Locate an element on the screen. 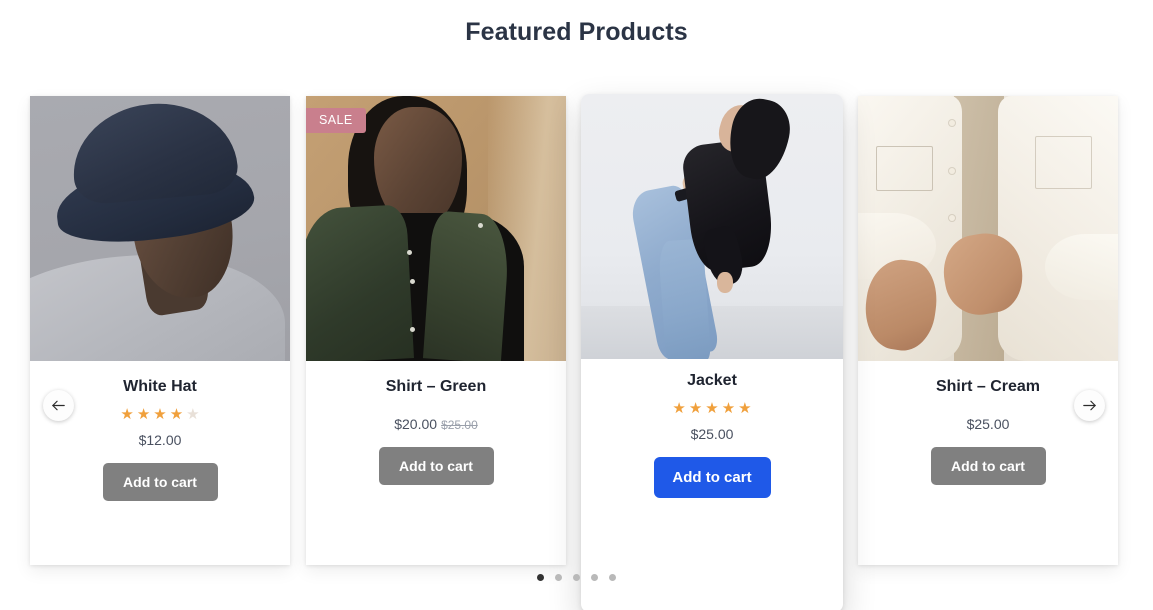  product-photo-shirt-green is located at coordinates (436, 228).